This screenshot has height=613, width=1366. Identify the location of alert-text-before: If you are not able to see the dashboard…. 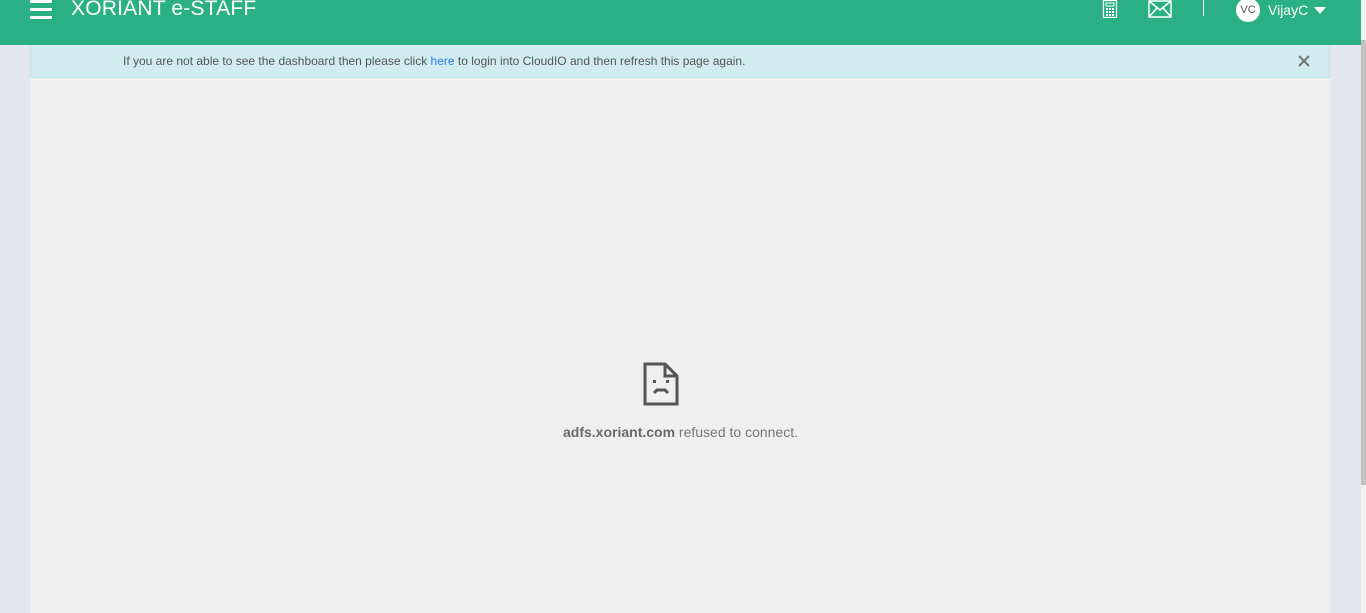
(277, 61).